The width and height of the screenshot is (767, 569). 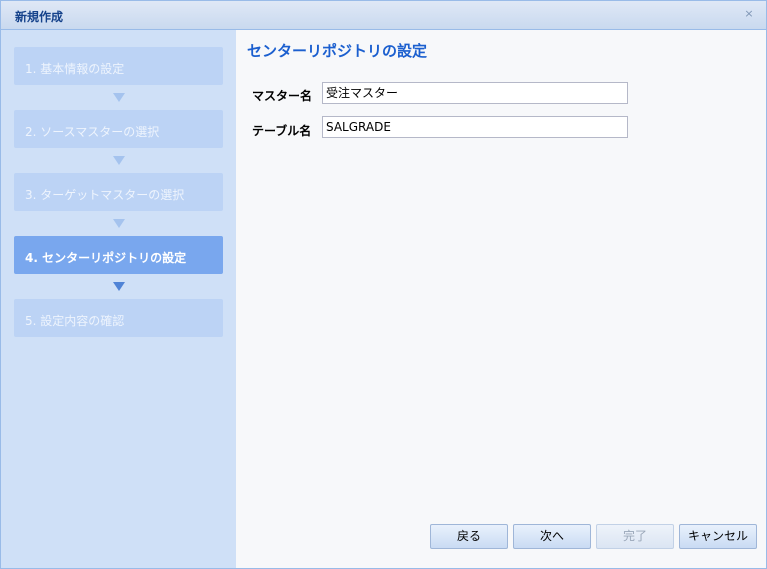 I want to click on wizard-step-5: 5. 設定内容の確認, so click(x=118, y=318).